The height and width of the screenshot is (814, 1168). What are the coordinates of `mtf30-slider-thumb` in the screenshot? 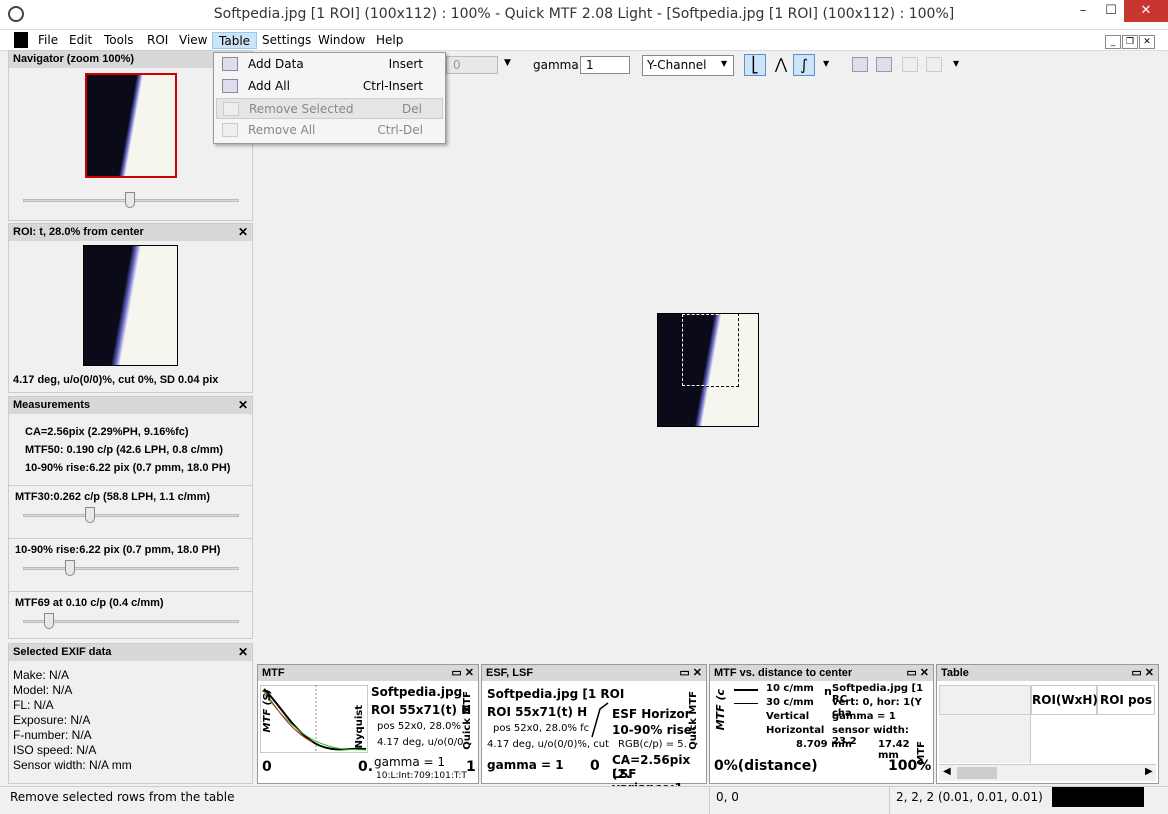 It's located at (90, 515).